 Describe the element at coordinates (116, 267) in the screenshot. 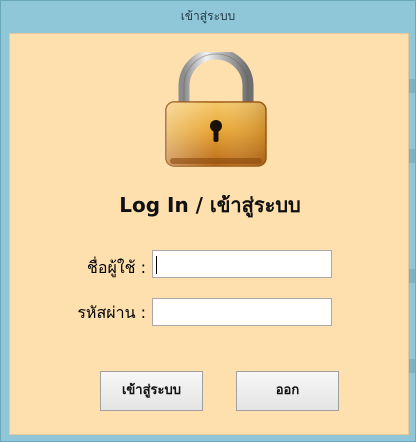

I see `username-label: ชื่อผู้ใช้ :` at that location.